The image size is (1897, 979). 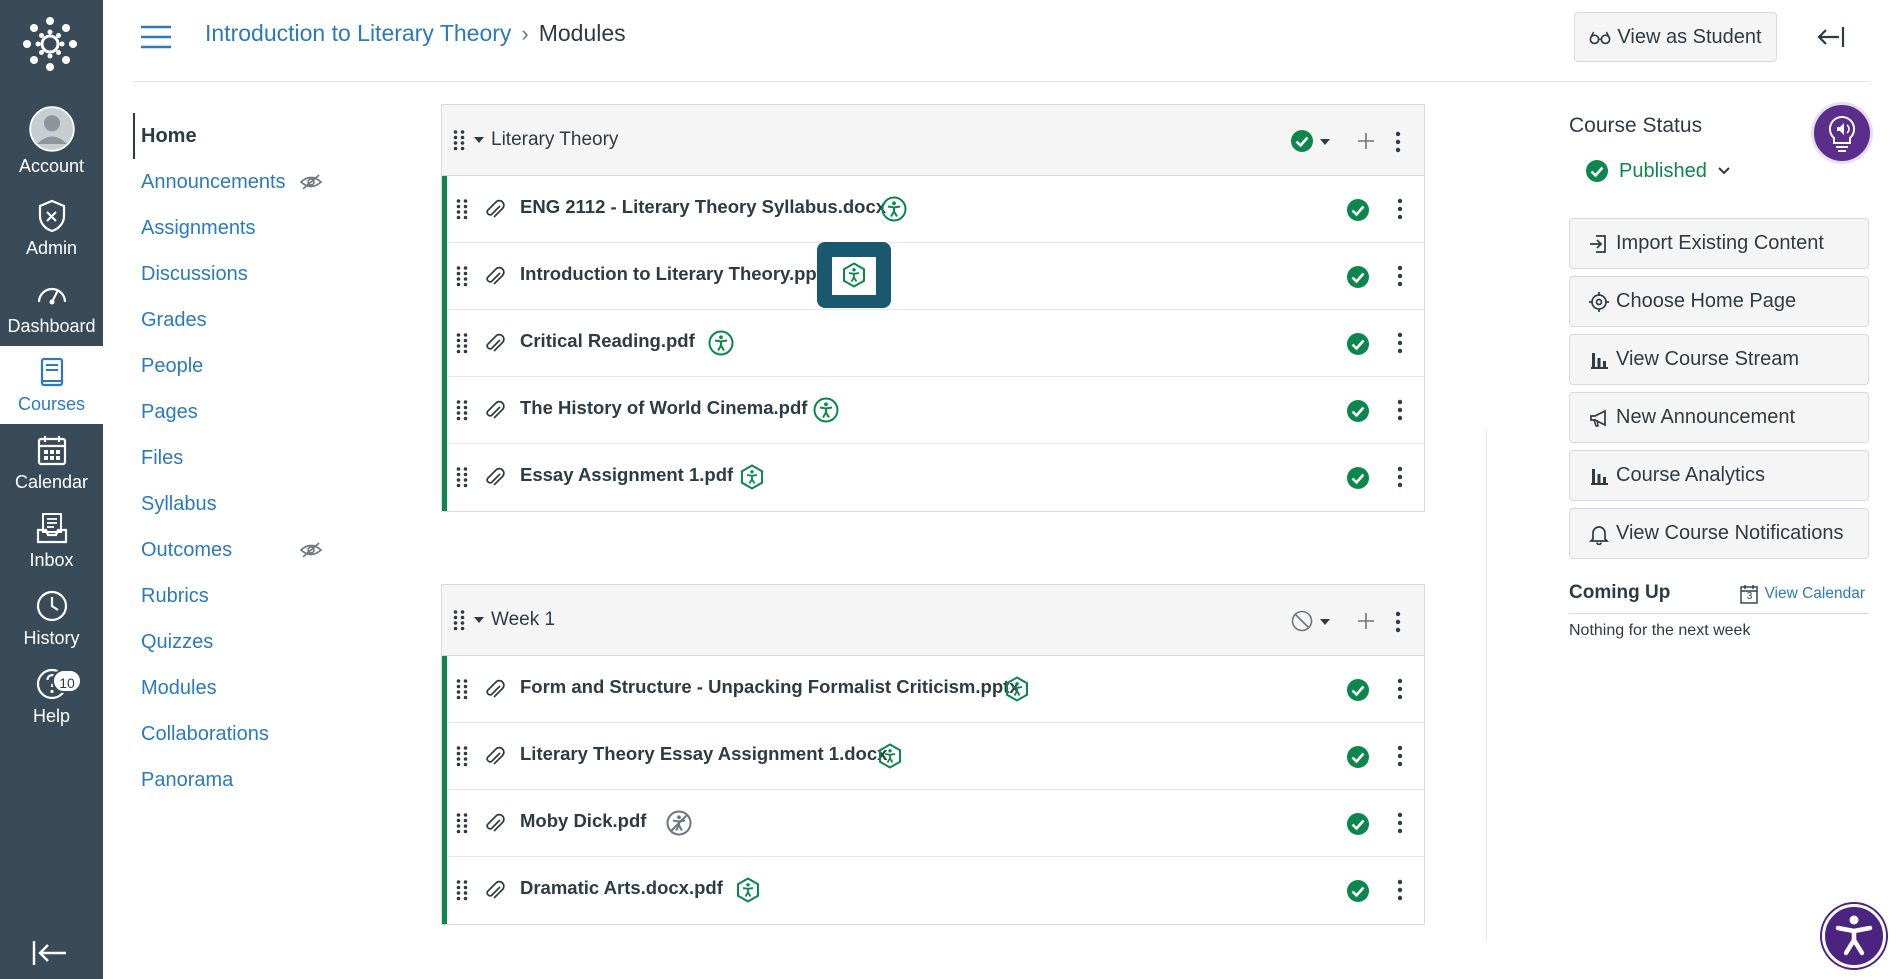 What do you see at coordinates (935, 756) in the screenshot?
I see `module-item: Literary Theory Essay Assignment 1.docx` at bounding box center [935, 756].